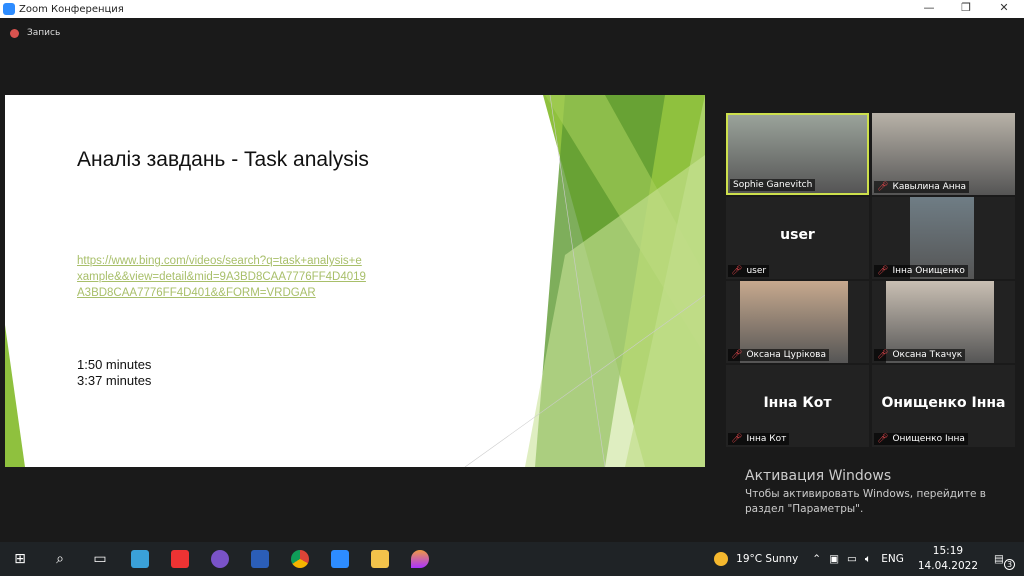 This screenshot has width=1024, height=576. What do you see at coordinates (140, 559) in the screenshot?
I see `app-icon` at bounding box center [140, 559].